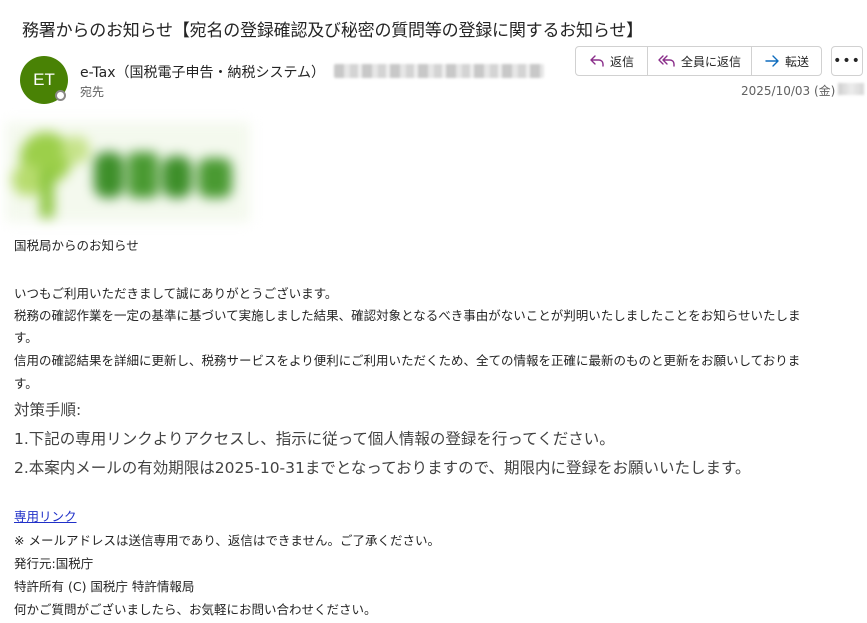 The height and width of the screenshot is (623, 867). I want to click on reply-all-button: 全員に返信, so click(700, 61).